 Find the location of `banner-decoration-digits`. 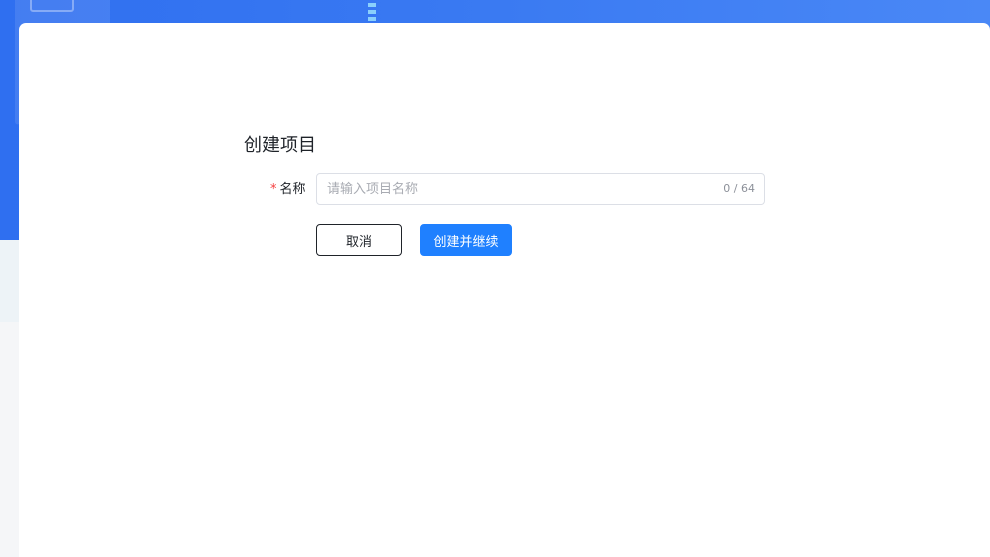

banner-decoration-digits is located at coordinates (372, 11).